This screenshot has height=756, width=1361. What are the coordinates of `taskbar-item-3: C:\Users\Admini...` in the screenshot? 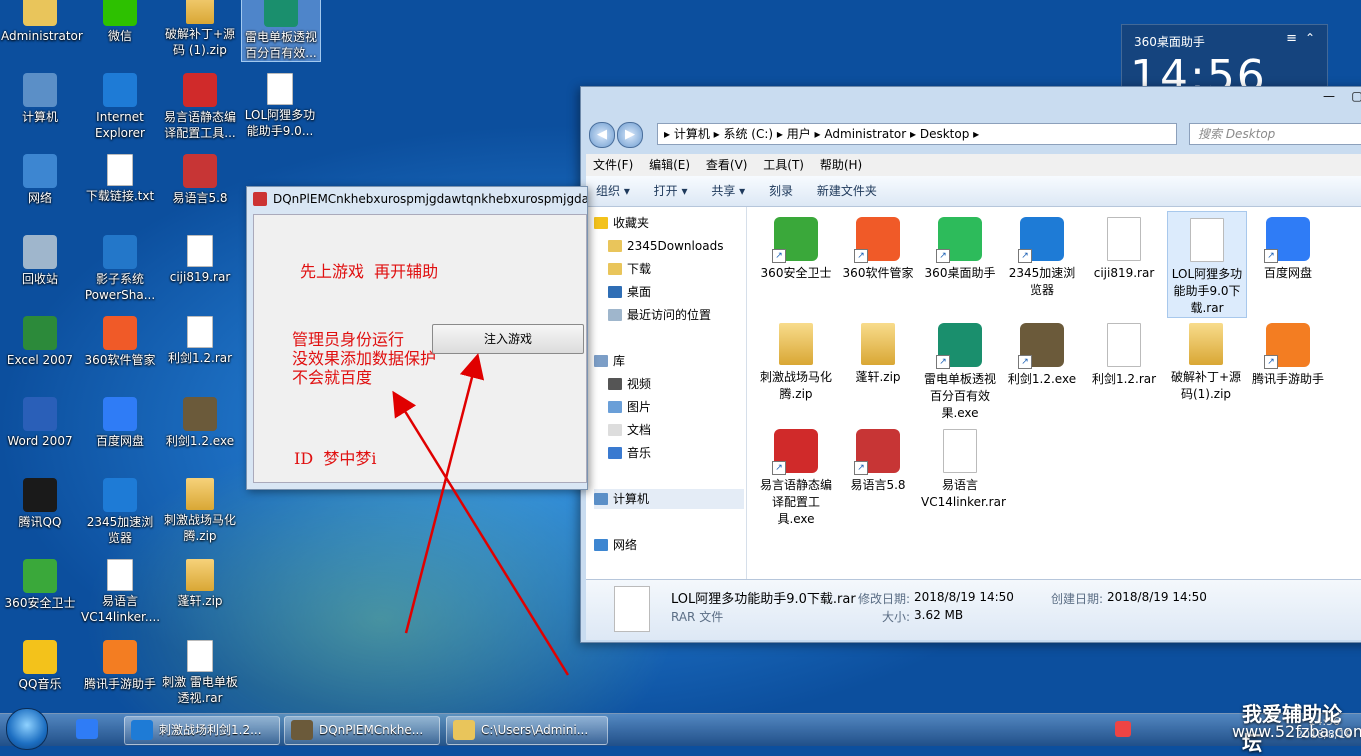 It's located at (527, 730).